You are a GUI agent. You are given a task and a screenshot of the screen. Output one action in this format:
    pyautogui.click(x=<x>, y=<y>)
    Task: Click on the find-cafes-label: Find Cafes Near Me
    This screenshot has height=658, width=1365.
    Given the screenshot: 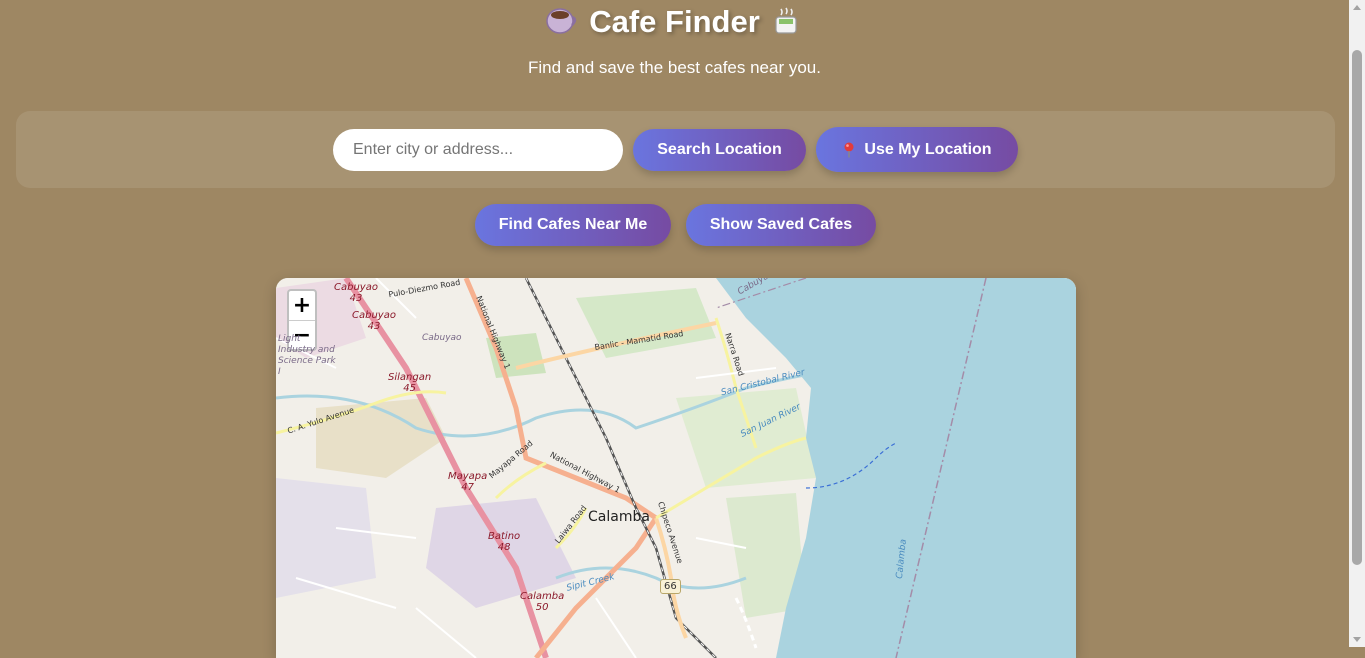 What is the action you would take?
    pyautogui.click(x=573, y=224)
    